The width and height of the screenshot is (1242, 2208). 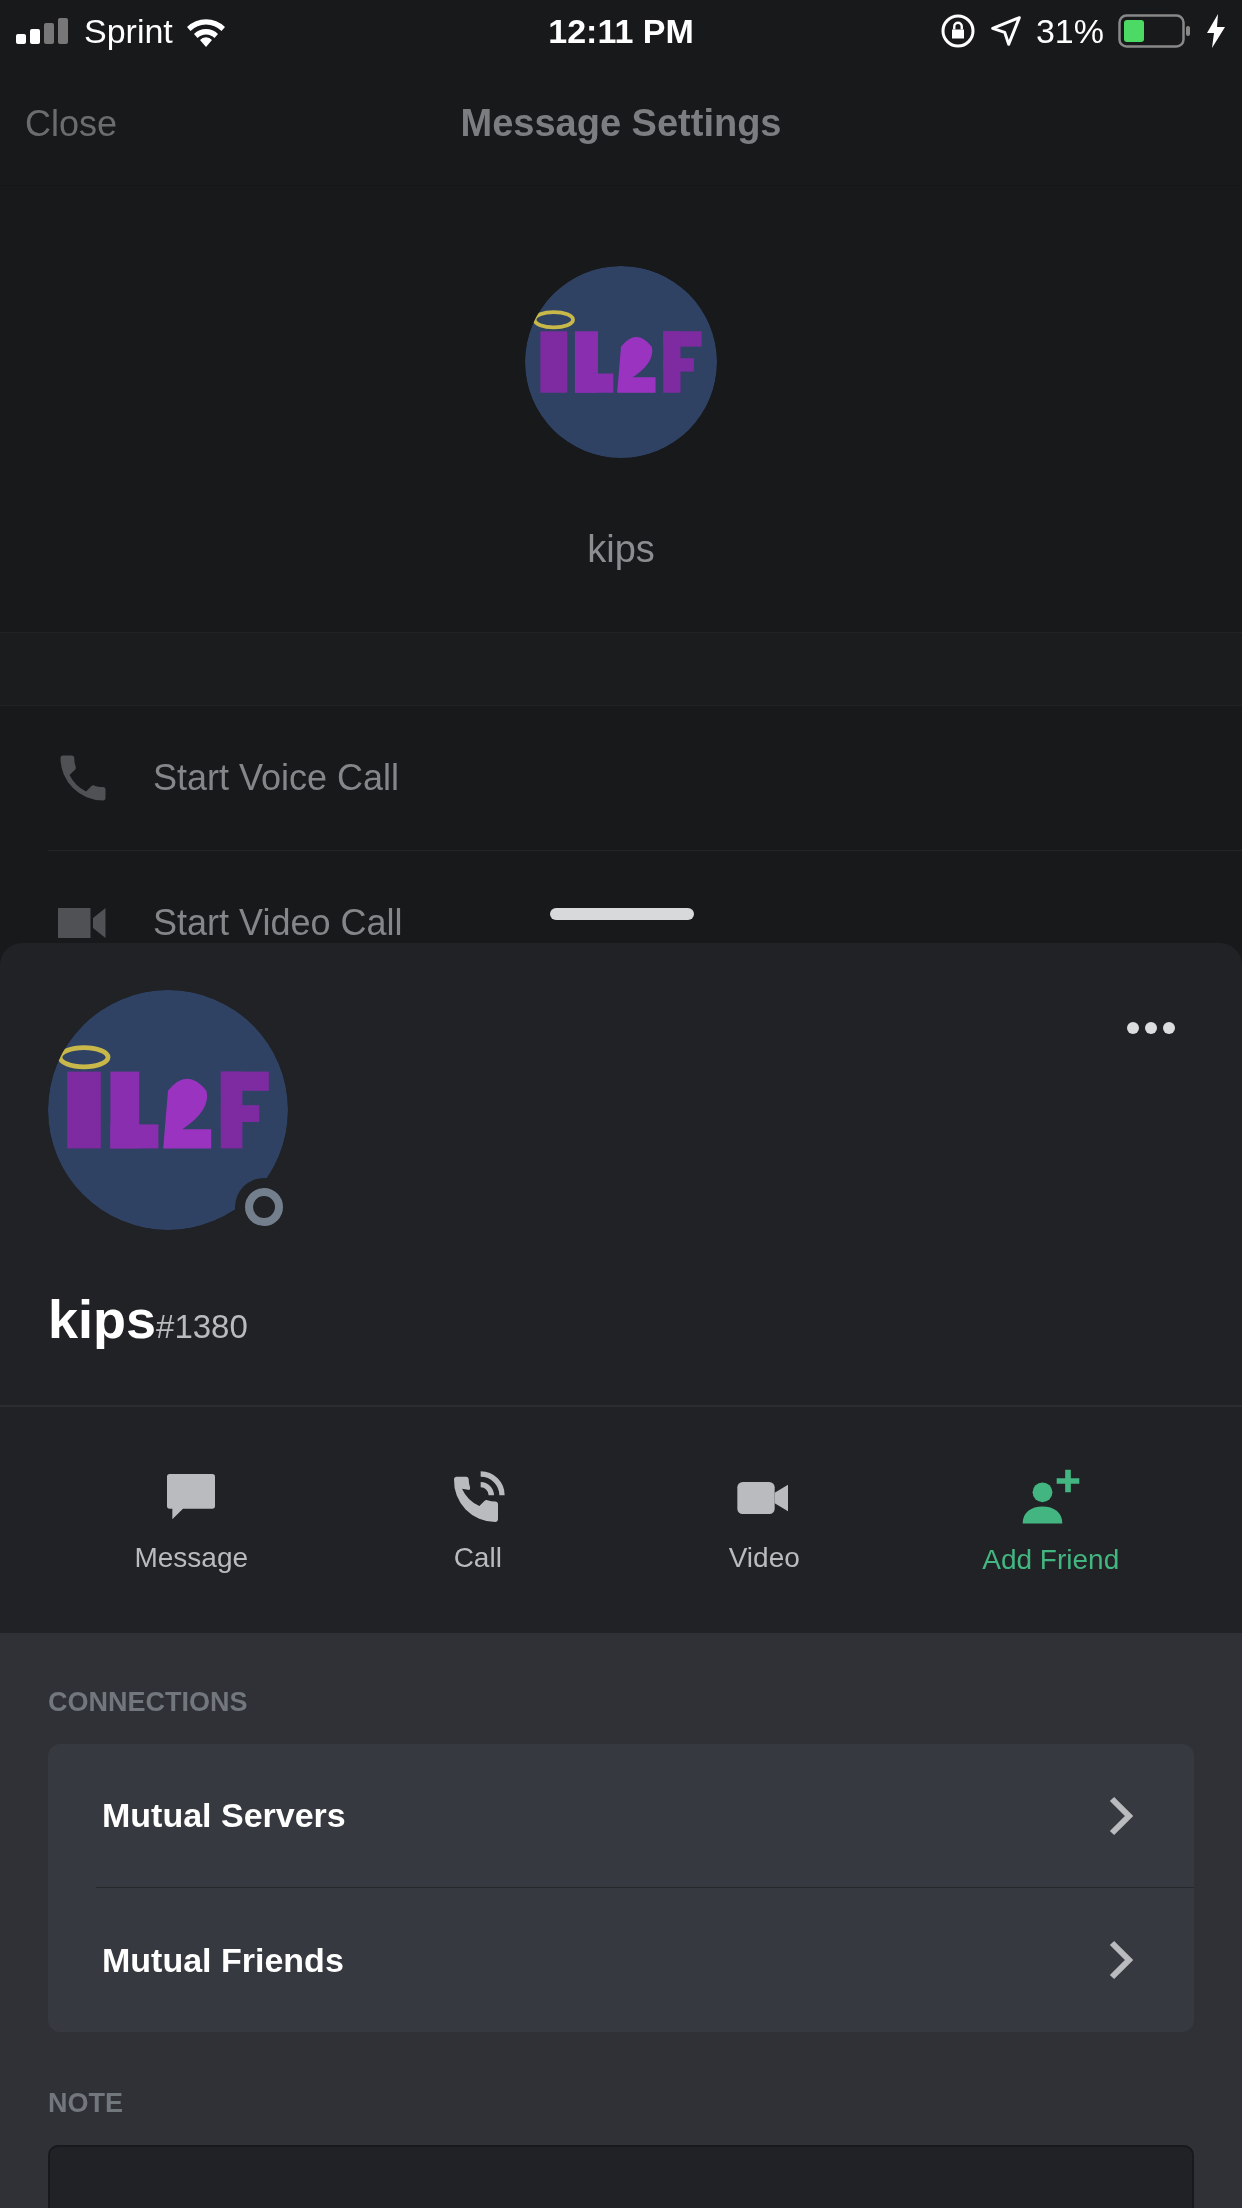 I want to click on section-heading: NOTE, so click(x=86, y=2103).